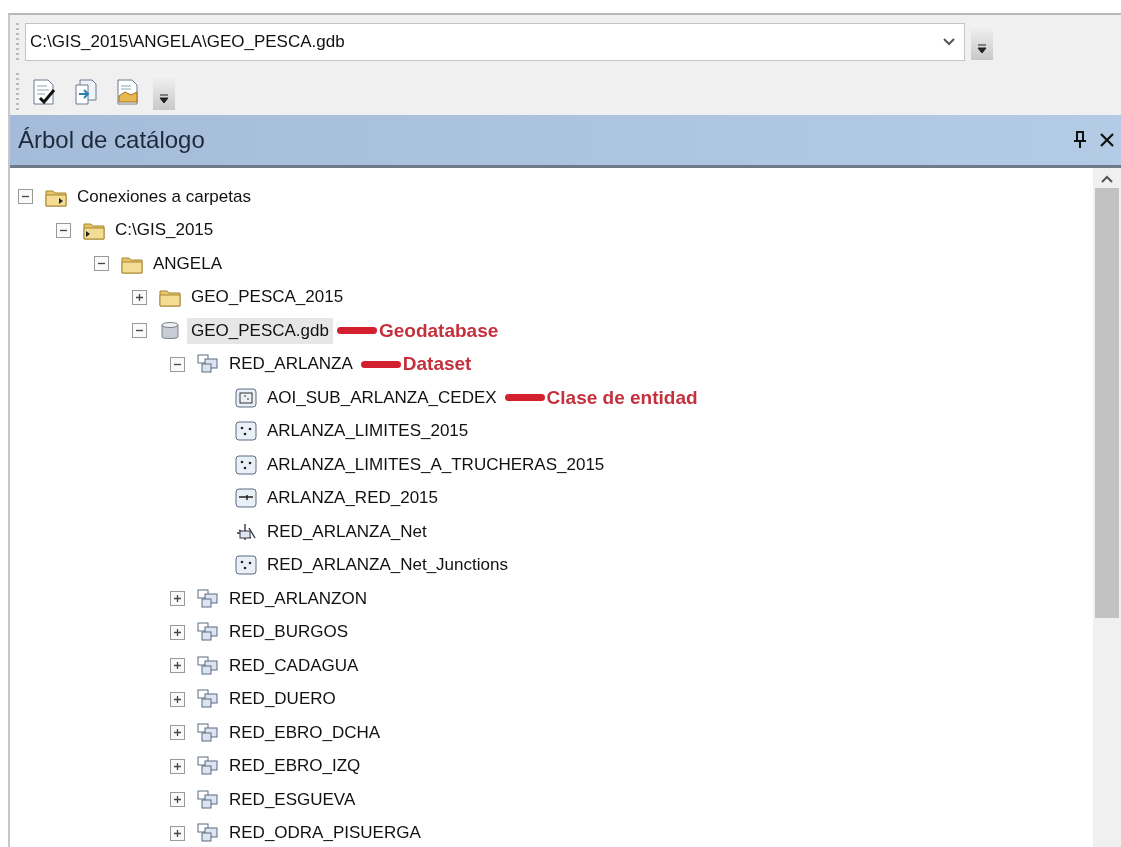 The width and height of the screenshot is (1121, 847). I want to click on chevron-down-icon, so click(949, 42).